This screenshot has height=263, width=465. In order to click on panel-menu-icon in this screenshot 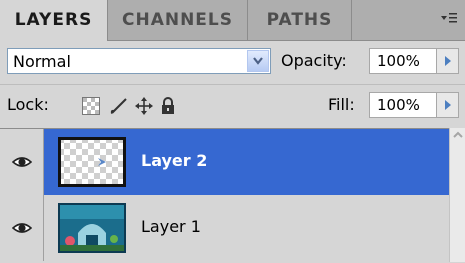, I will do `click(449, 20)`.